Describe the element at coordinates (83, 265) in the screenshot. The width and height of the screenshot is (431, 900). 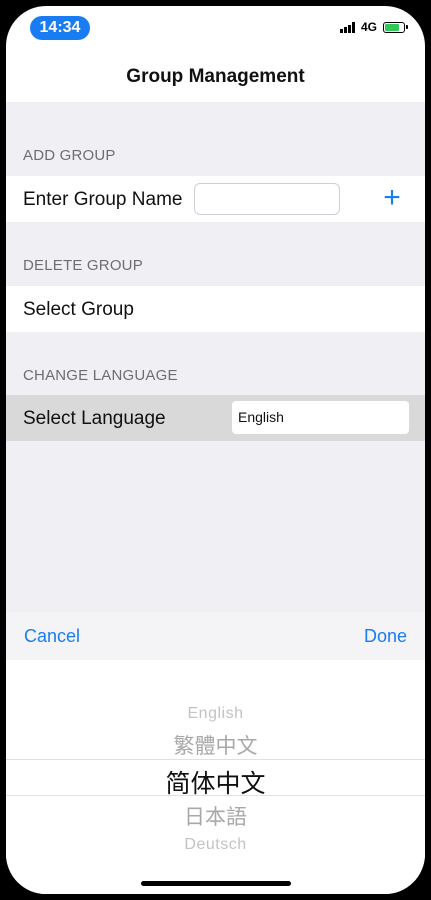
I see `section-header-delete-group: DELETE GROUP` at that location.